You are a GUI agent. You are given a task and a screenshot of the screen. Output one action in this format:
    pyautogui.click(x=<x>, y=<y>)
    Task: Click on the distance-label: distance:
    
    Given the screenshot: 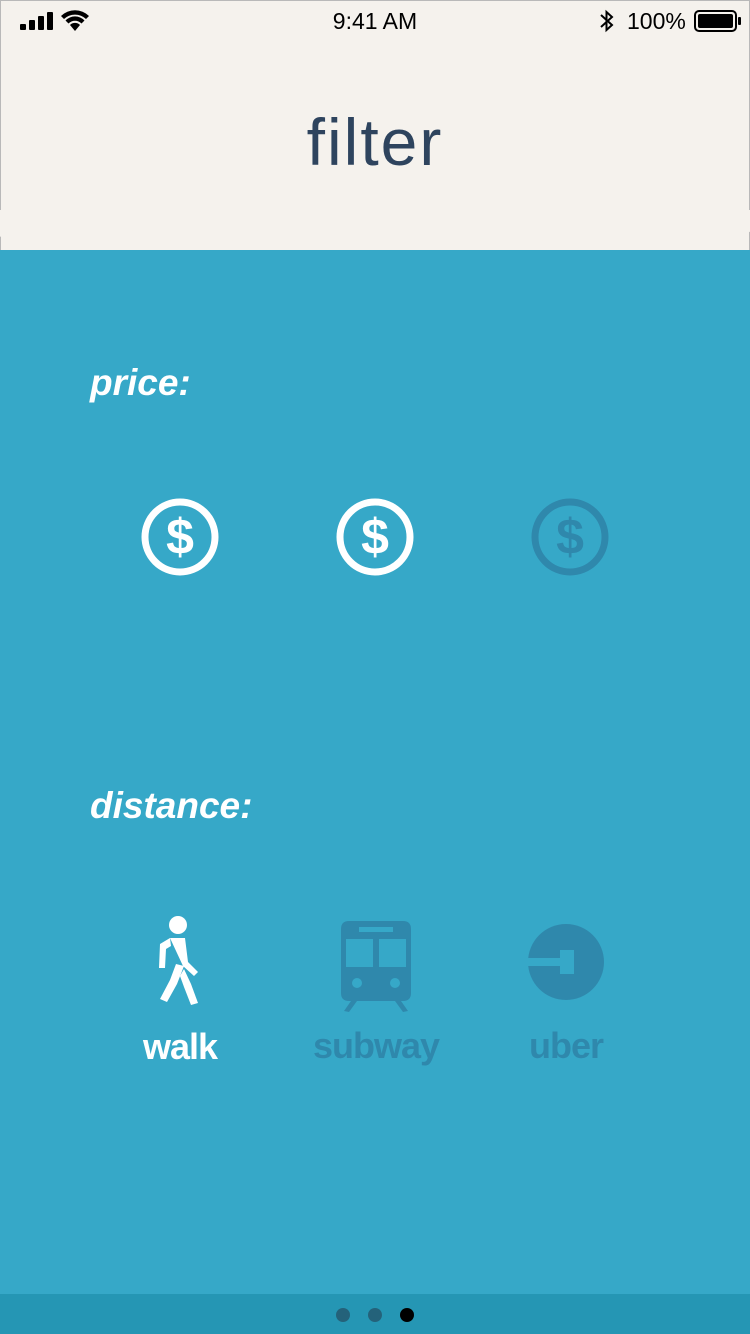 What is the action you would take?
    pyautogui.click(x=171, y=805)
    